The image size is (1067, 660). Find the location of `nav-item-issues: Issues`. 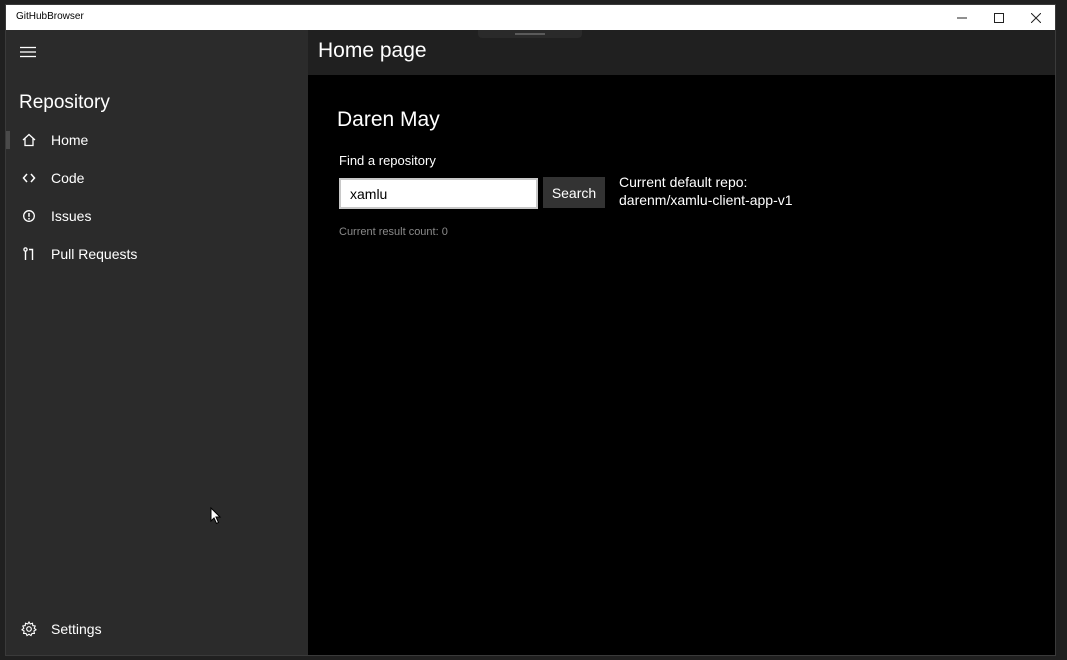

nav-item-issues: Issues is located at coordinates (157, 216).